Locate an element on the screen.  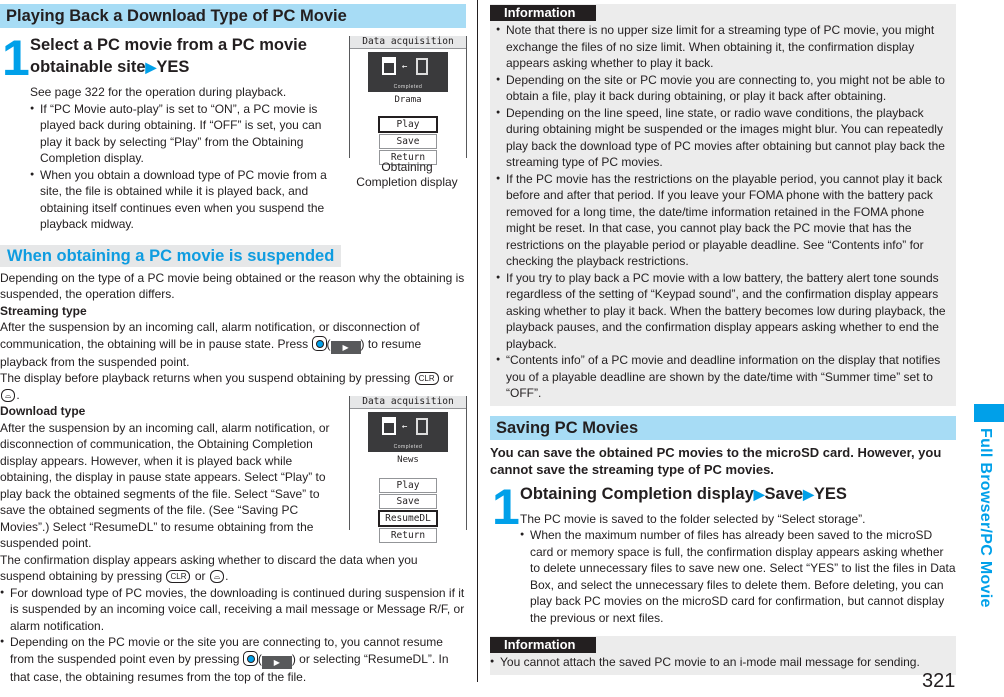
streaming-type-heading: Streaming type is located at coordinates (43, 310).